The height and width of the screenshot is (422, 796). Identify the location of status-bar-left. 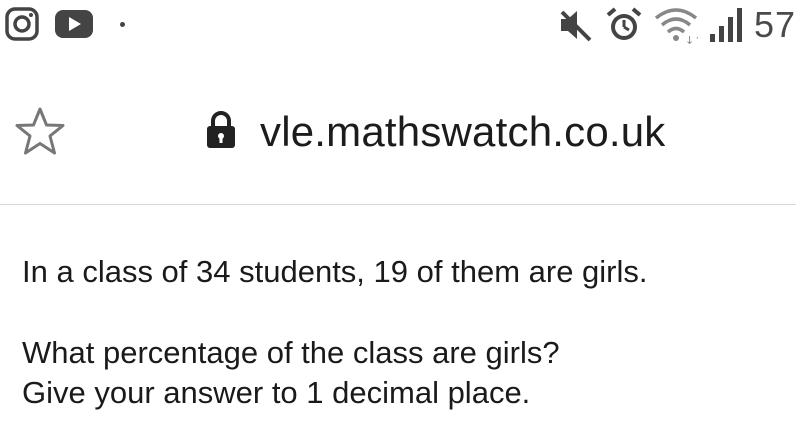
(64, 24).